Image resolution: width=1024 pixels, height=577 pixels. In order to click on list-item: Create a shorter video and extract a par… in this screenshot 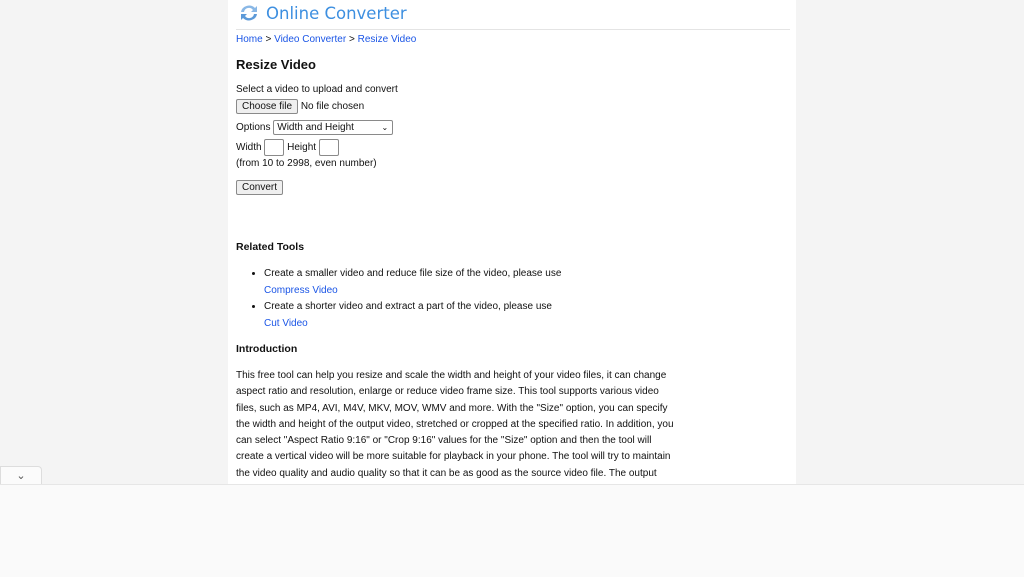, I will do `click(464, 315)`.